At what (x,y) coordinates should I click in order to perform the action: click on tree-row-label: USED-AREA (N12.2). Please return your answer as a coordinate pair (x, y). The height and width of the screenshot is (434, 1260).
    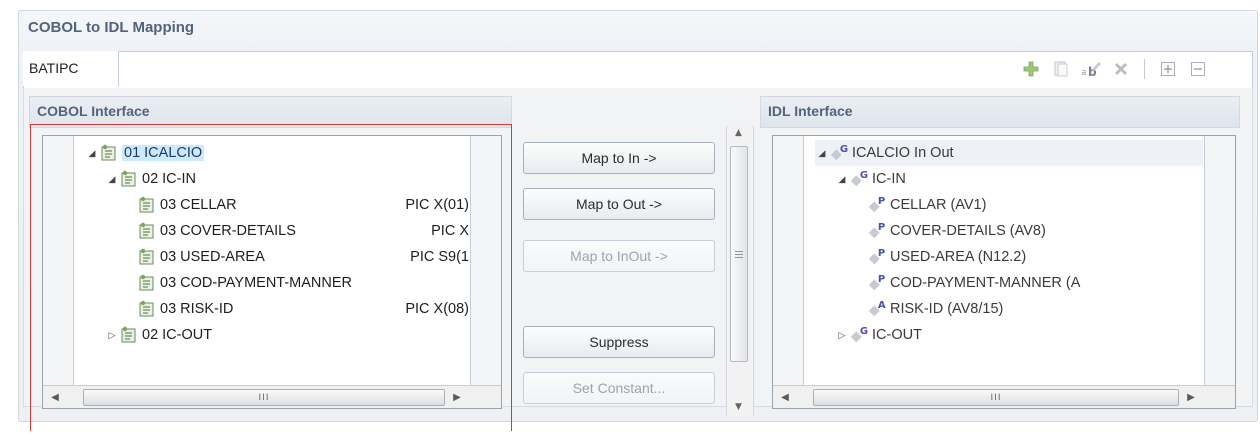
    Looking at the image, I should click on (958, 257).